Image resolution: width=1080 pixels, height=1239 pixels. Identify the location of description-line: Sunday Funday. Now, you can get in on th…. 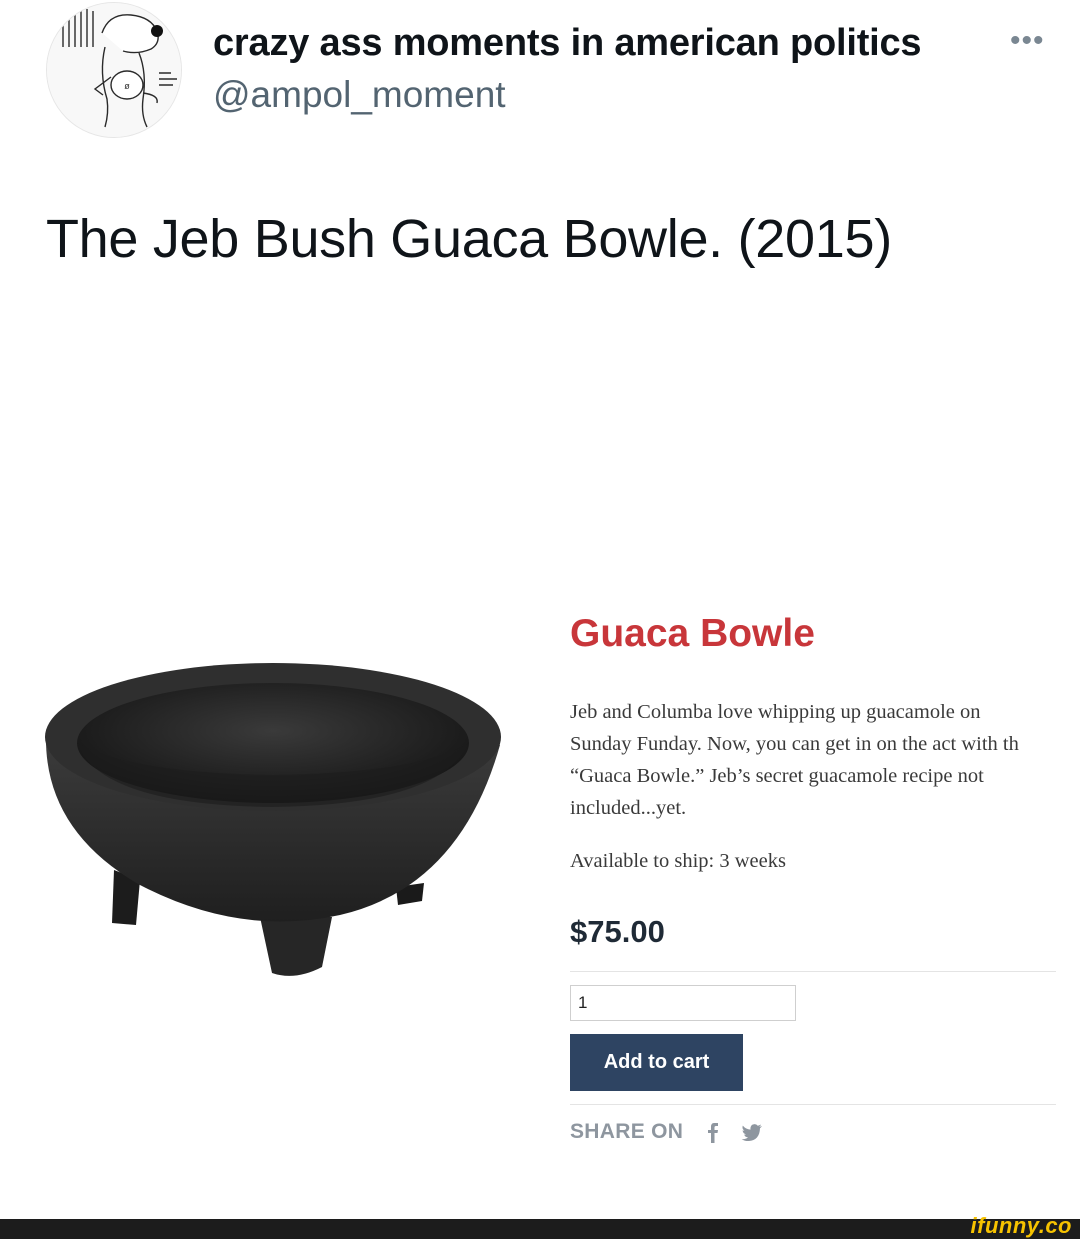
(794, 744).